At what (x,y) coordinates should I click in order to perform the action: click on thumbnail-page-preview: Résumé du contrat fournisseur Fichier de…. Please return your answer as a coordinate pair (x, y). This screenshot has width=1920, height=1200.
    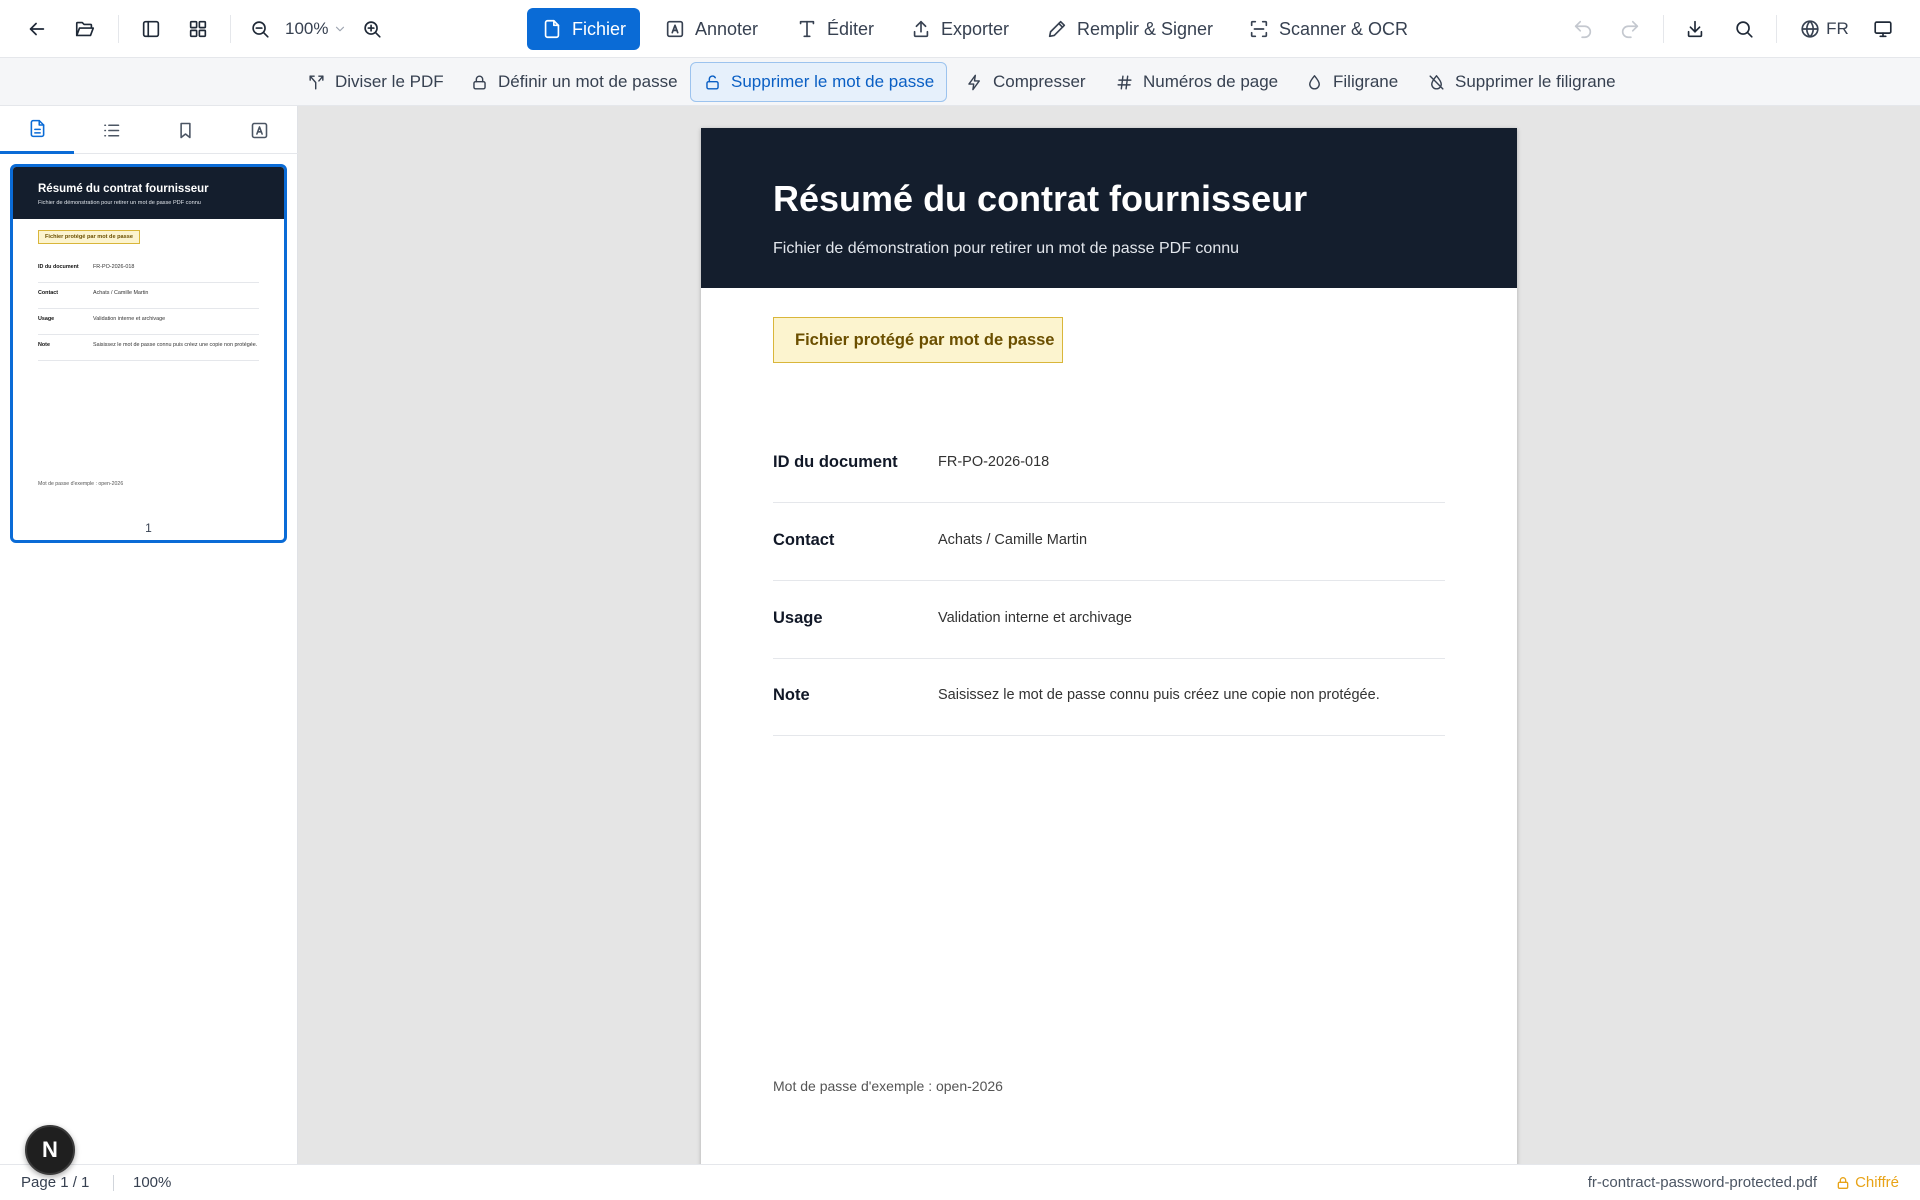
    Looking at the image, I should click on (148, 337).